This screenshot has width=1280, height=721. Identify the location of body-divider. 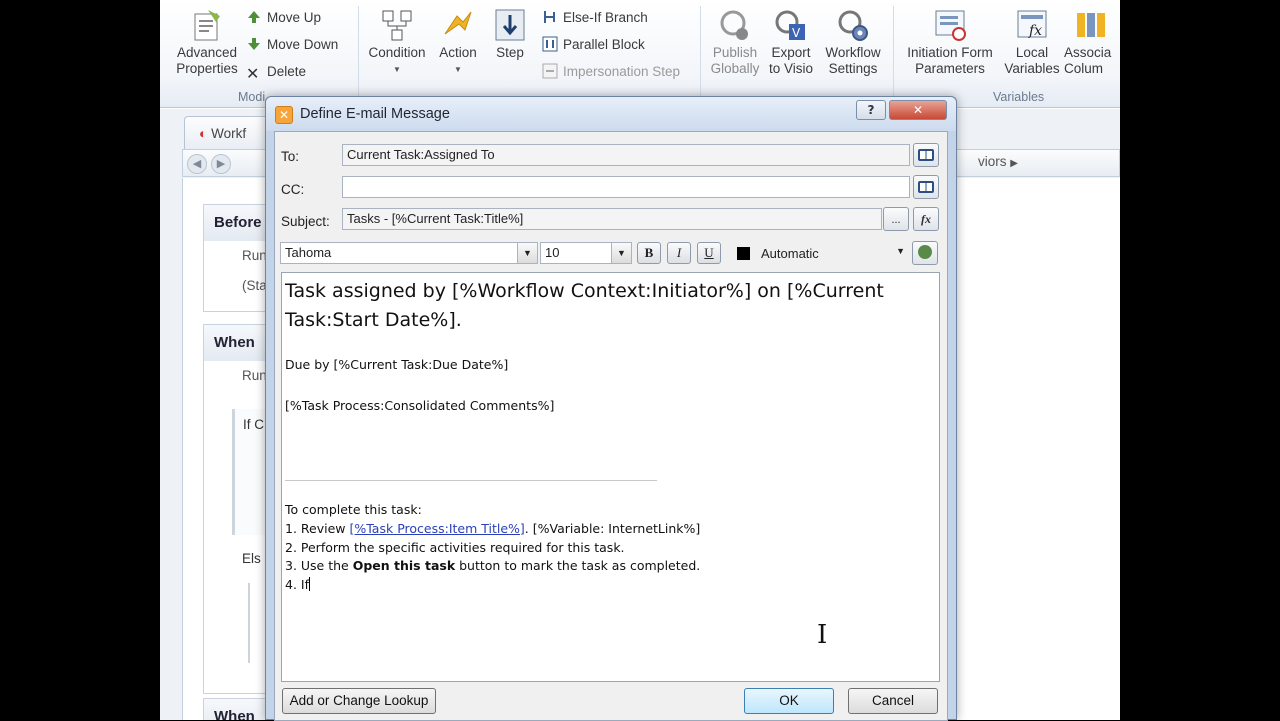
(471, 480).